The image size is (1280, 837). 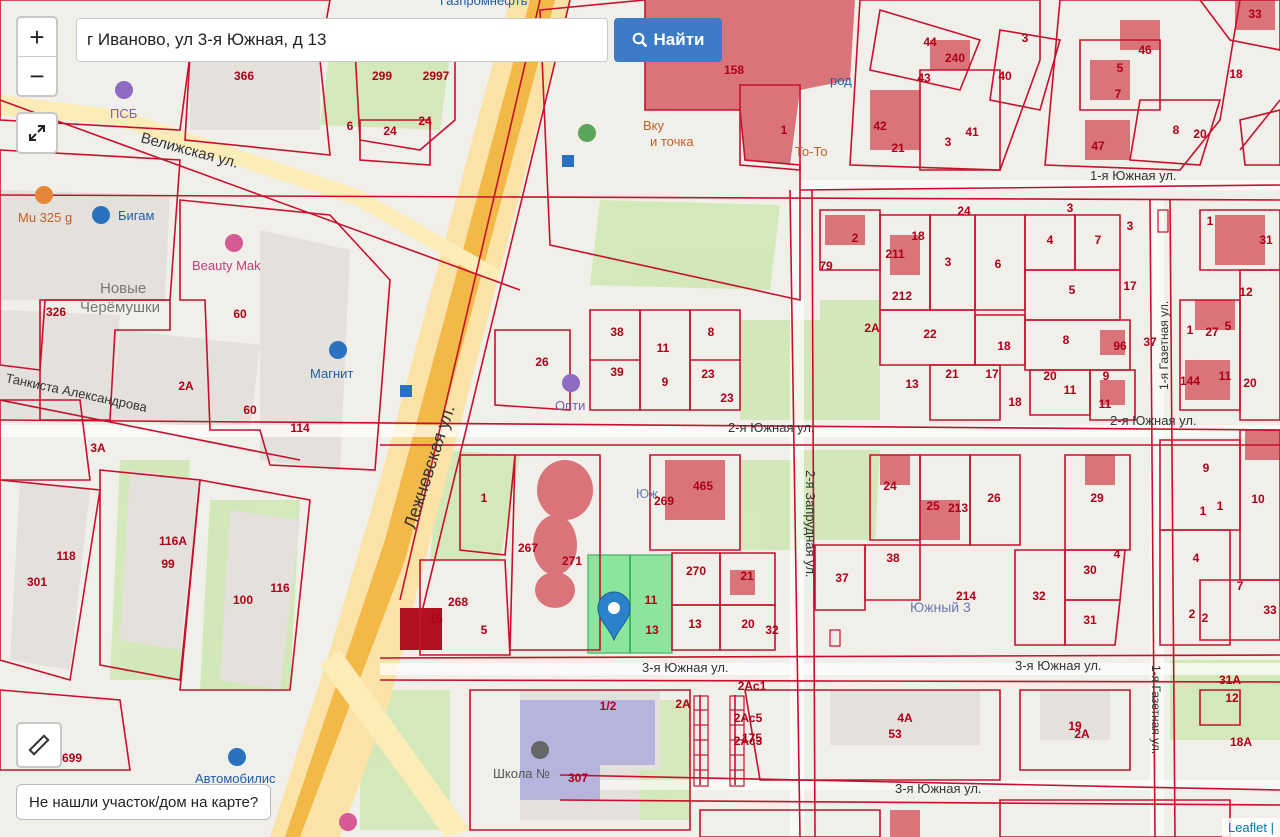 What do you see at coordinates (703, 486) in the screenshot?
I see `parcel-number: 465` at bounding box center [703, 486].